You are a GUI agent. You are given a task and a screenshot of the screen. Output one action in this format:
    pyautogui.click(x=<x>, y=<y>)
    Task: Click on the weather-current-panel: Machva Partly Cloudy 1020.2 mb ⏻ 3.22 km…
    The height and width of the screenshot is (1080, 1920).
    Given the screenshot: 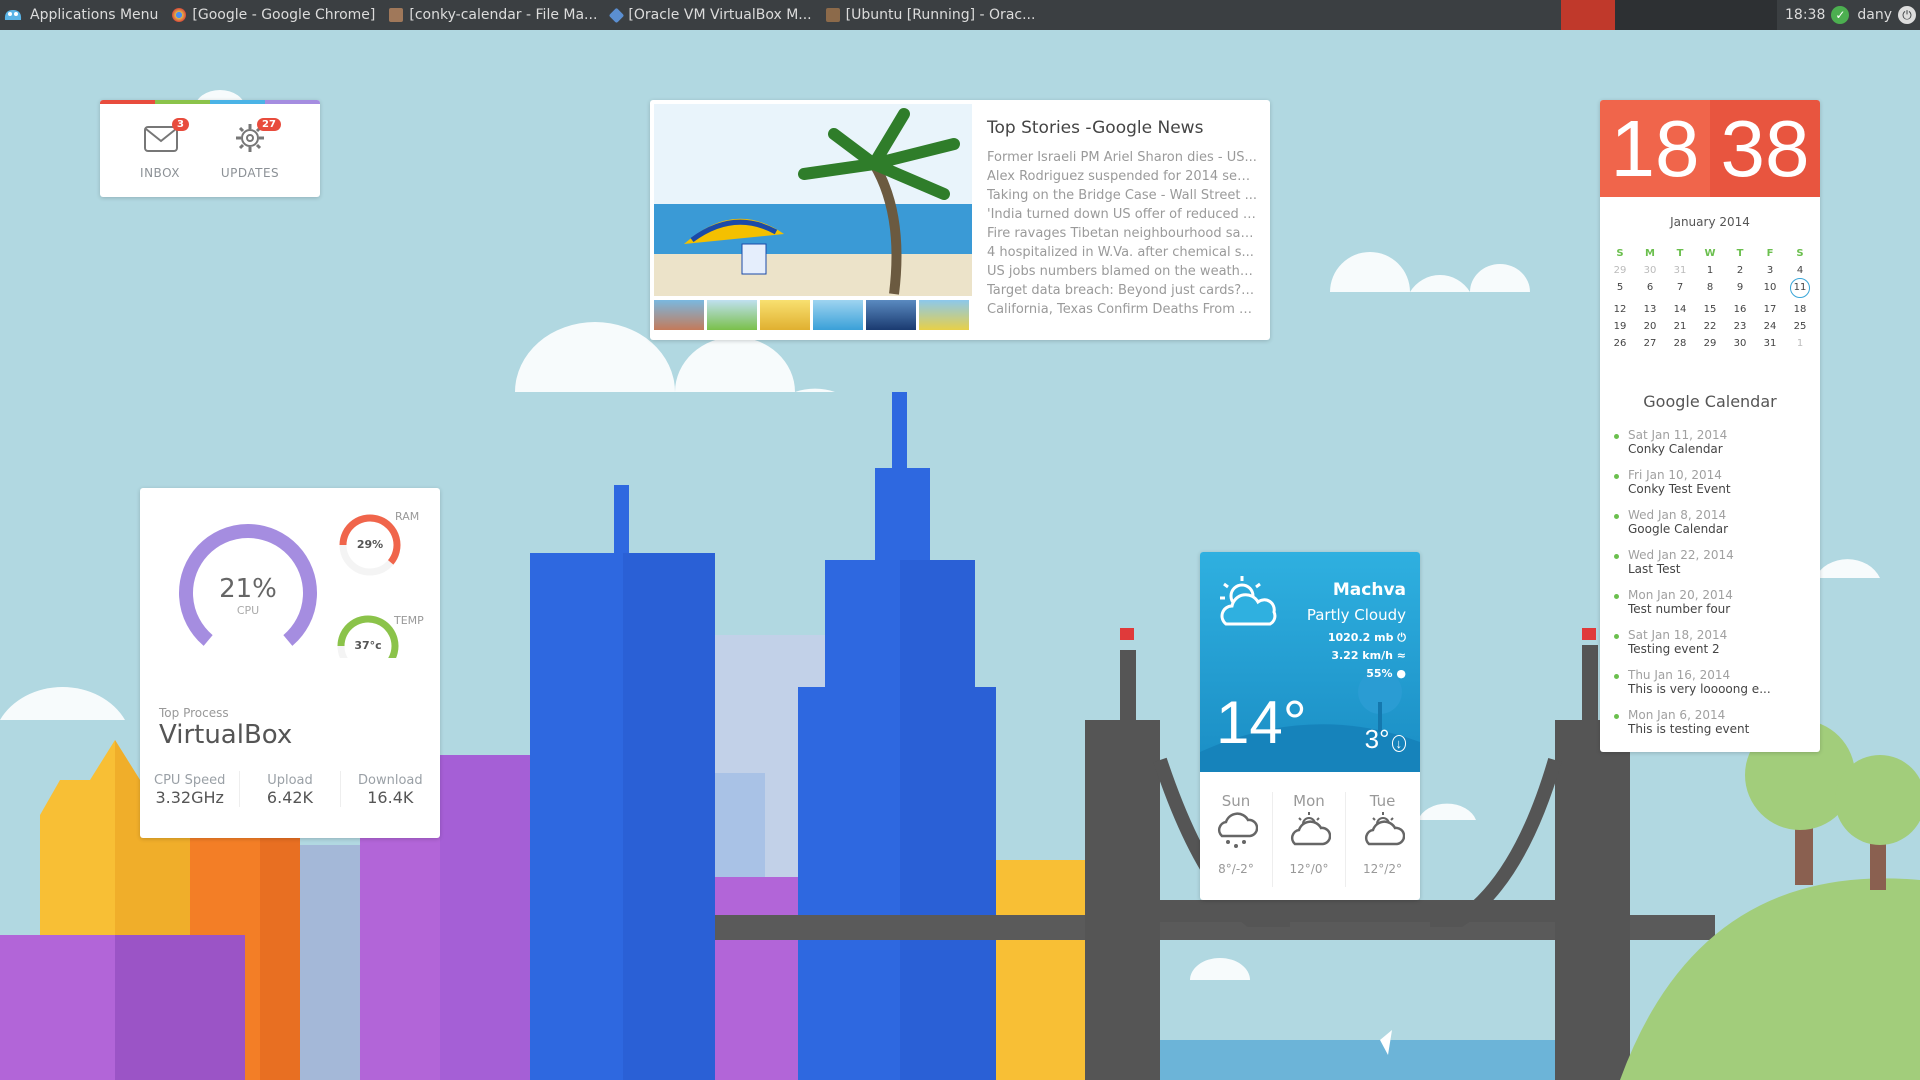 What is the action you would take?
    pyautogui.click(x=1310, y=662)
    